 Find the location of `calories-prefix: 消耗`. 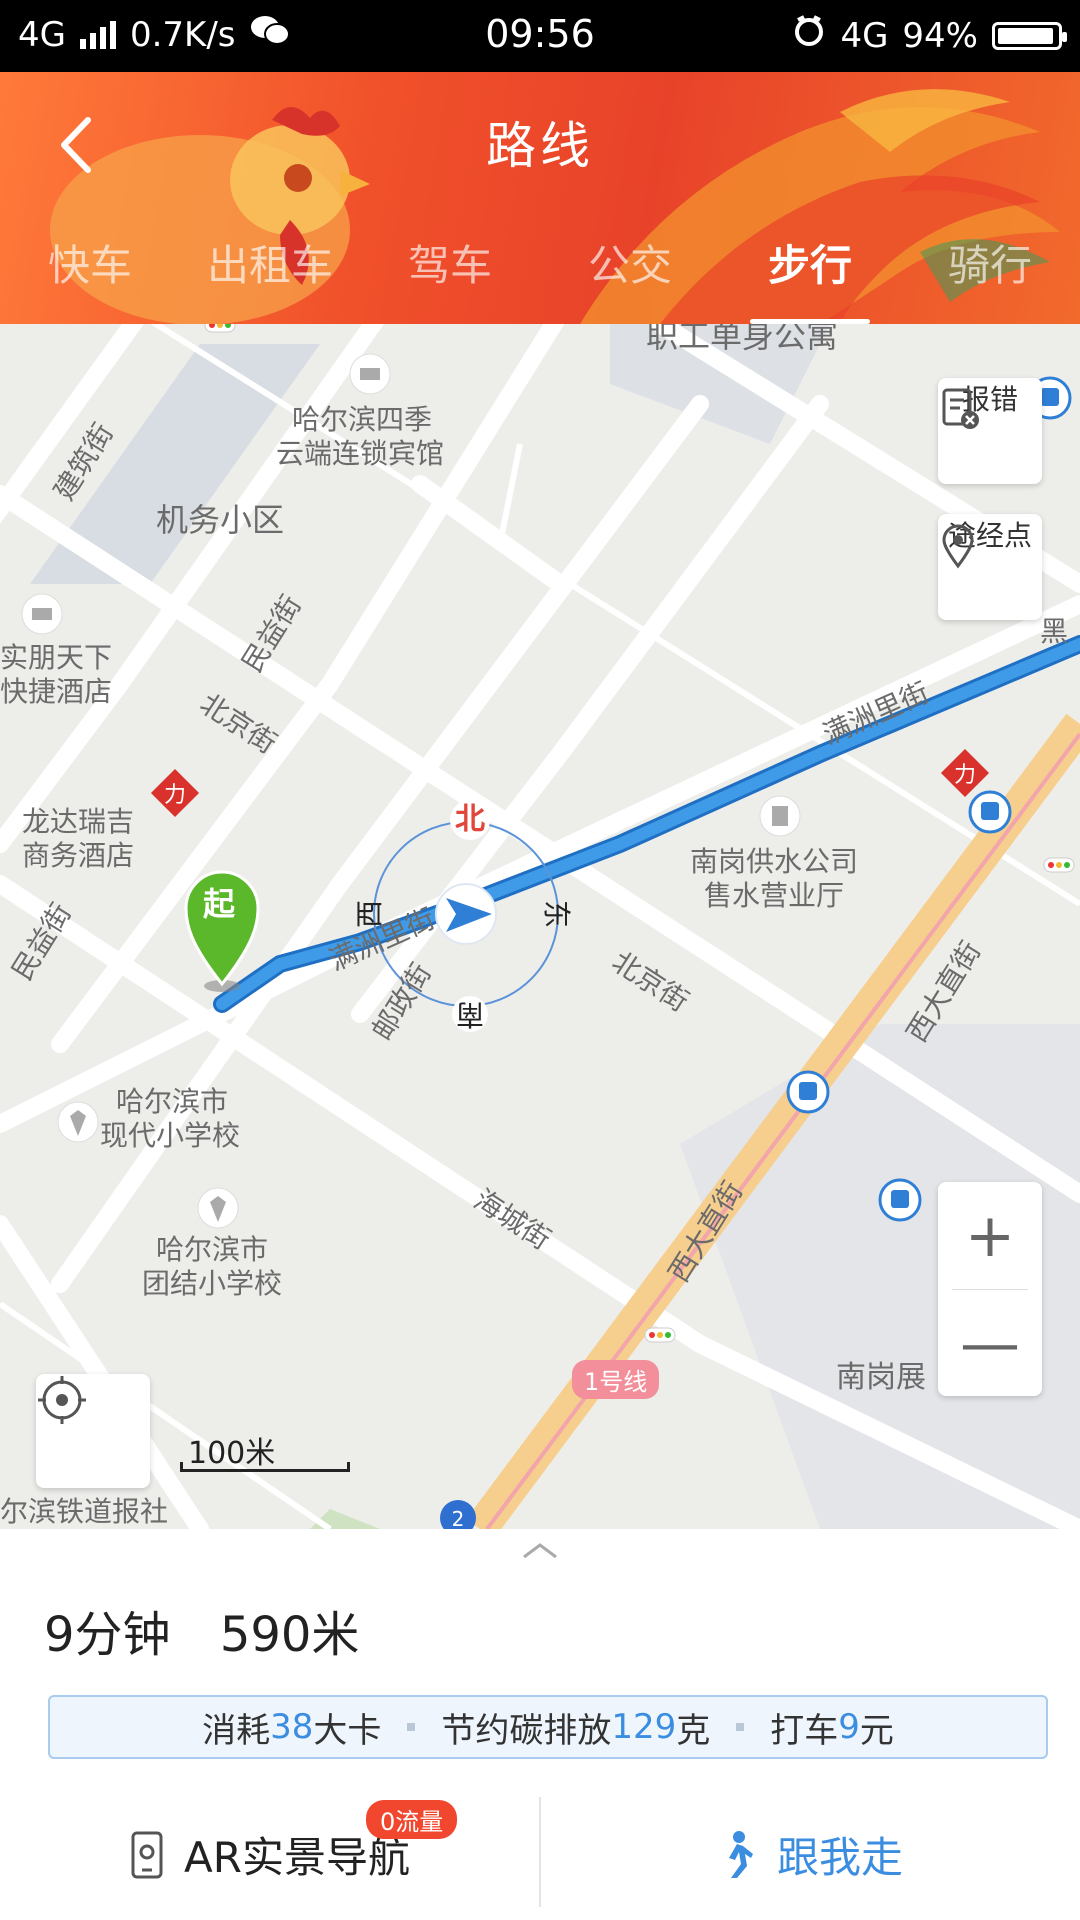

calories-prefix: 消耗 is located at coordinates (236, 1730).